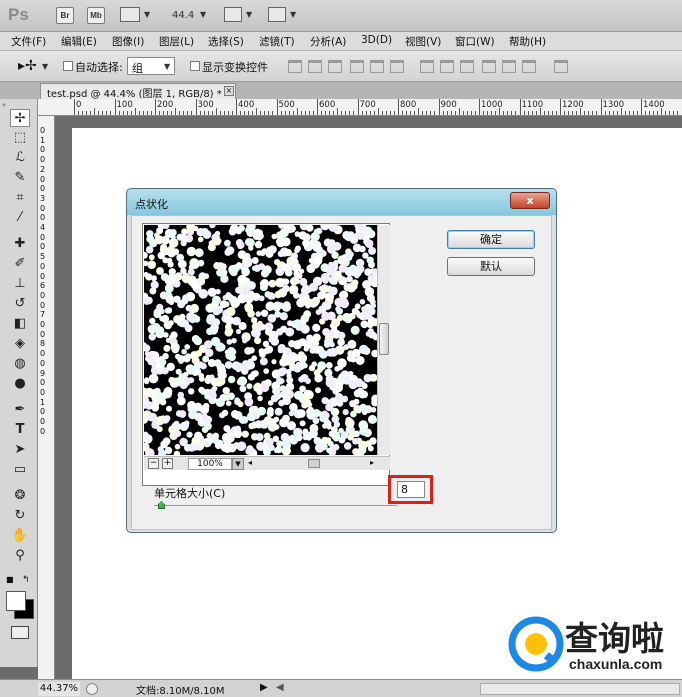 Image resolution: width=682 pixels, height=697 pixels. Describe the element at coordinates (489, 66) in the screenshot. I see `distribute-left-icon` at that location.